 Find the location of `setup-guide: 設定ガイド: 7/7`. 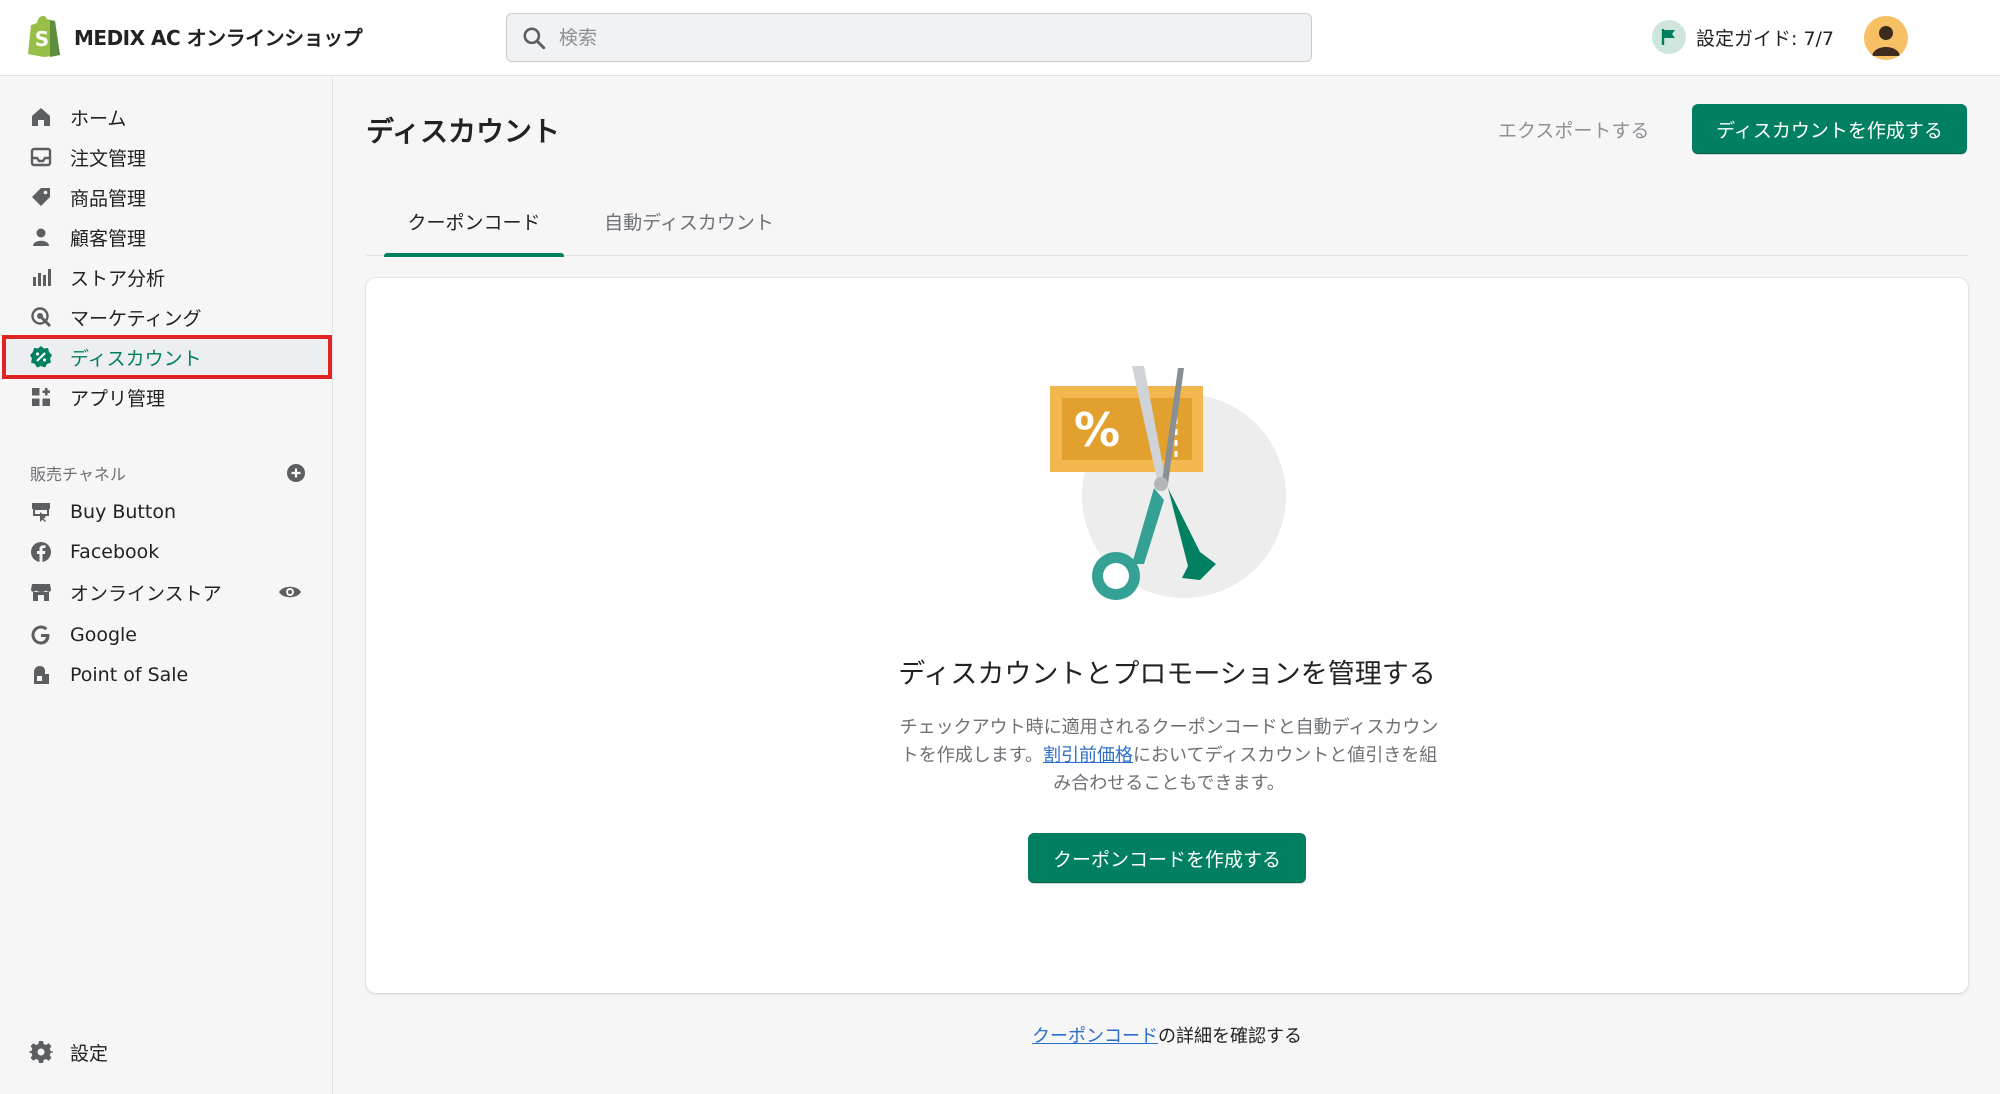

setup-guide: 設定ガイド: 7/7 is located at coordinates (1743, 37).